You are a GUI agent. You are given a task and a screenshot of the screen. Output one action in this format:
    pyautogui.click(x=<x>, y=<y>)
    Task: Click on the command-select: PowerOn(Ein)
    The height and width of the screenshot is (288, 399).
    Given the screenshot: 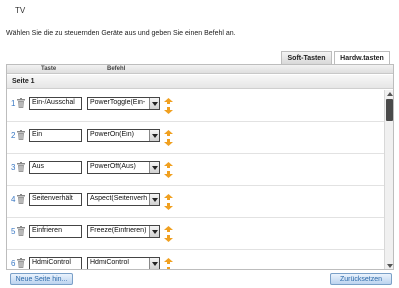 What is the action you would take?
    pyautogui.click(x=123, y=135)
    